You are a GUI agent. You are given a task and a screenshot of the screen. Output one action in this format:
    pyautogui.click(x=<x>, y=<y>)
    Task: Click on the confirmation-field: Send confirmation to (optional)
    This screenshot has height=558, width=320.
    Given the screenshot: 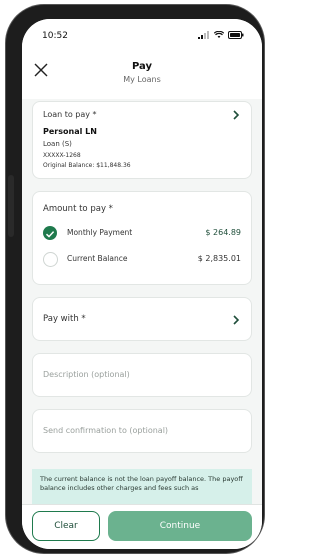 What is the action you would take?
    pyautogui.click(x=142, y=431)
    